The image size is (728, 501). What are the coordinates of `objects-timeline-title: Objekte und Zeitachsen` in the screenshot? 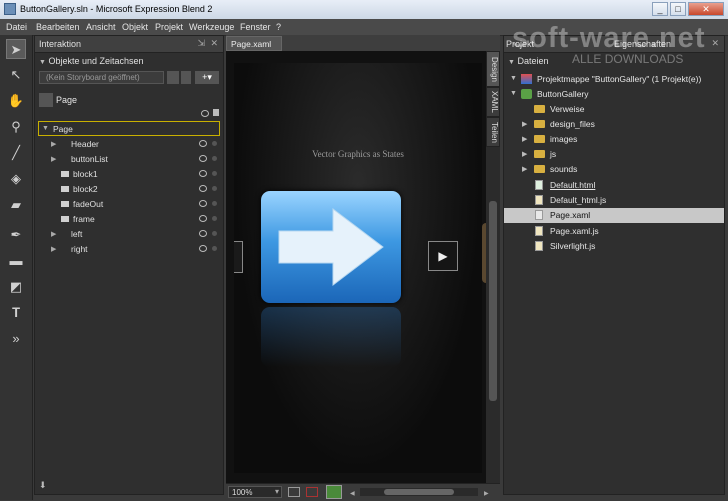 It's located at (96, 61).